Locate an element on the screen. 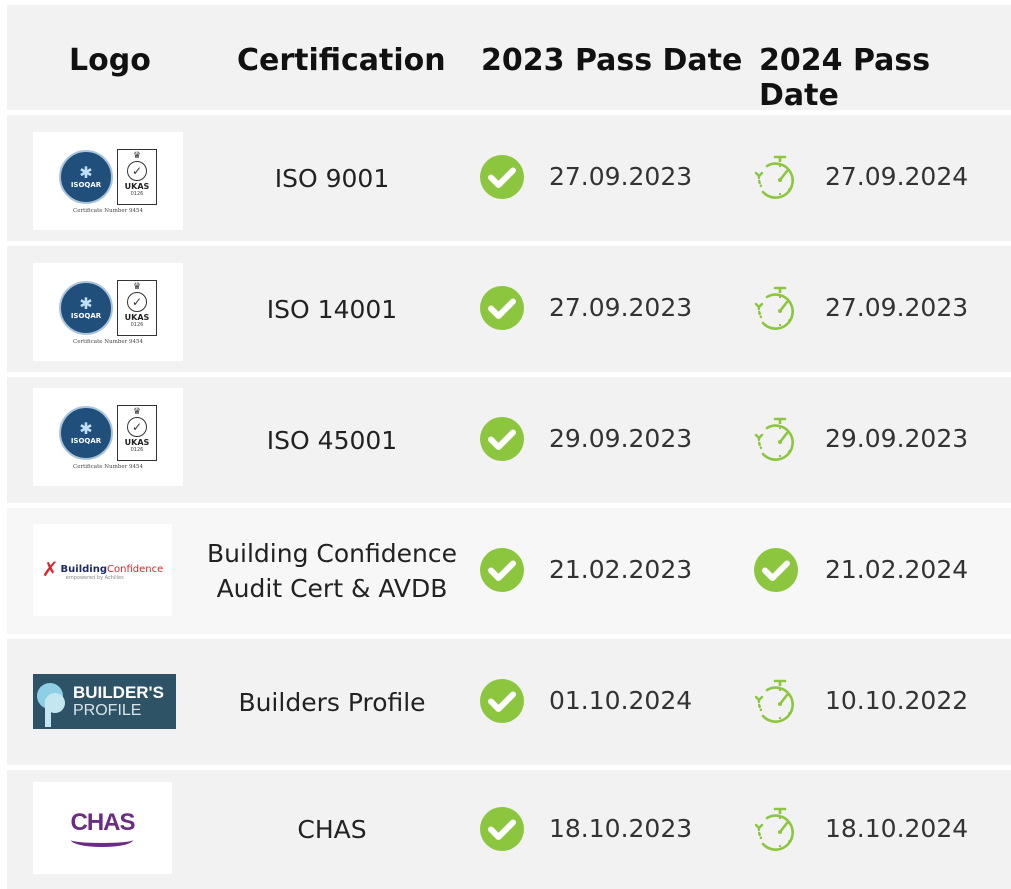  certification-line: ISO 45001 is located at coordinates (332, 440).